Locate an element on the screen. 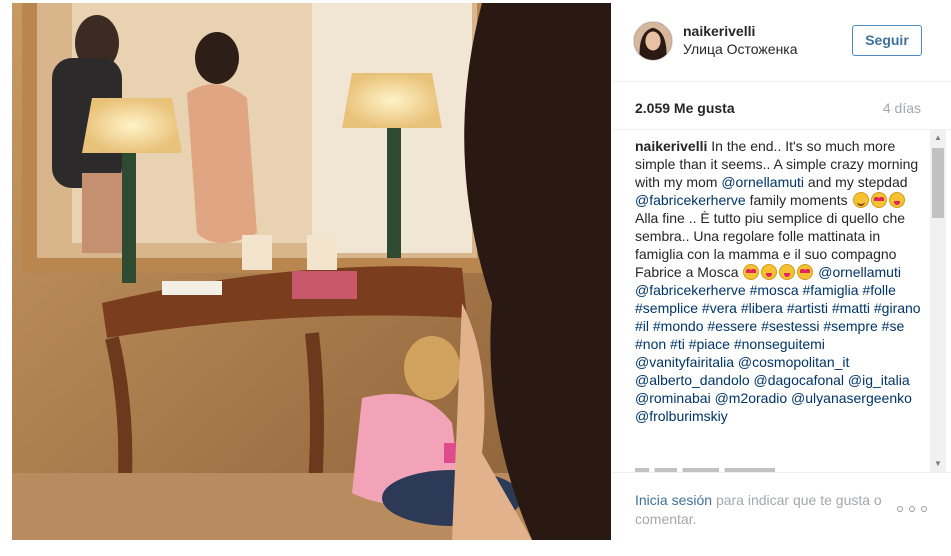  more-options-icon is located at coordinates (912, 509).